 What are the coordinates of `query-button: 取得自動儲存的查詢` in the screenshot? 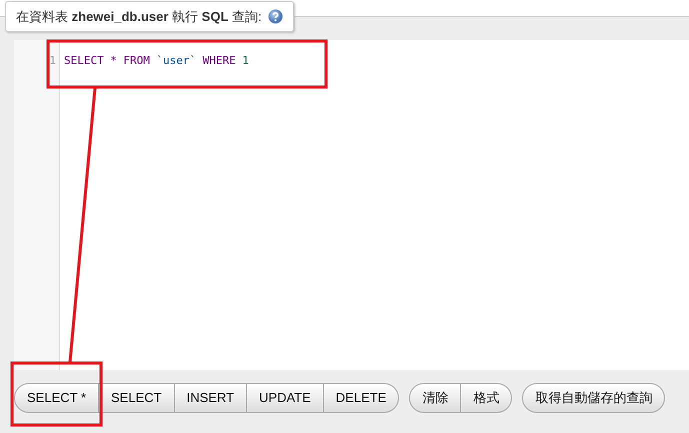 It's located at (594, 398).